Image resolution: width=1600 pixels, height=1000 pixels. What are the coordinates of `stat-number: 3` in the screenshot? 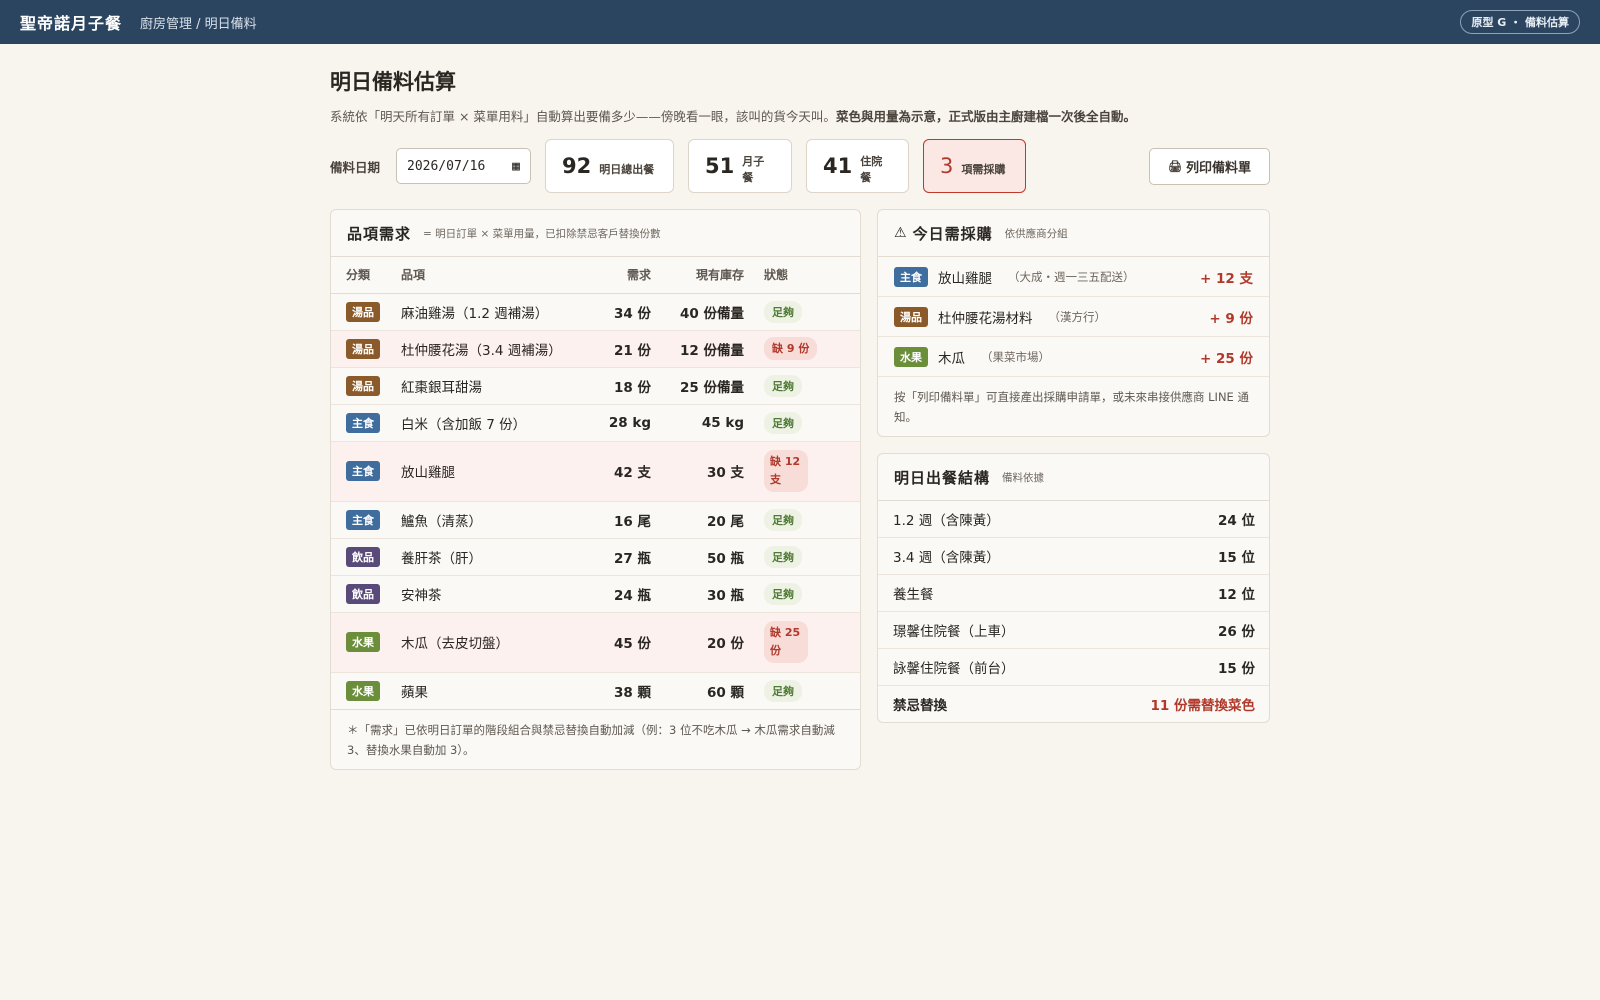 It's located at (947, 166).